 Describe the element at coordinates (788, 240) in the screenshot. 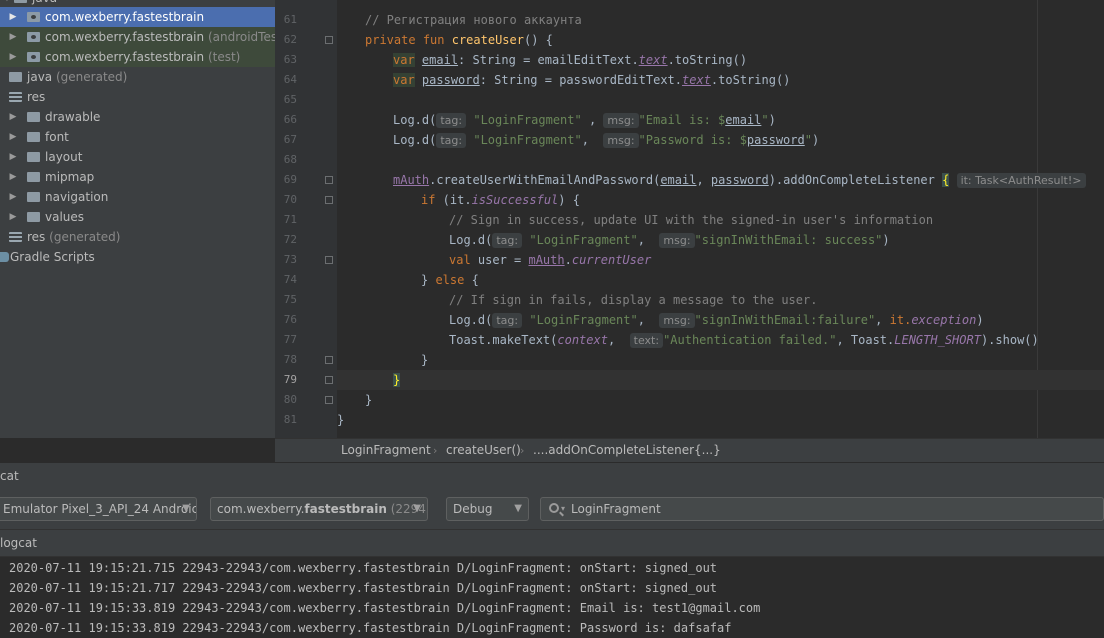

I see `code-string: "signInWithEmail: success"` at that location.